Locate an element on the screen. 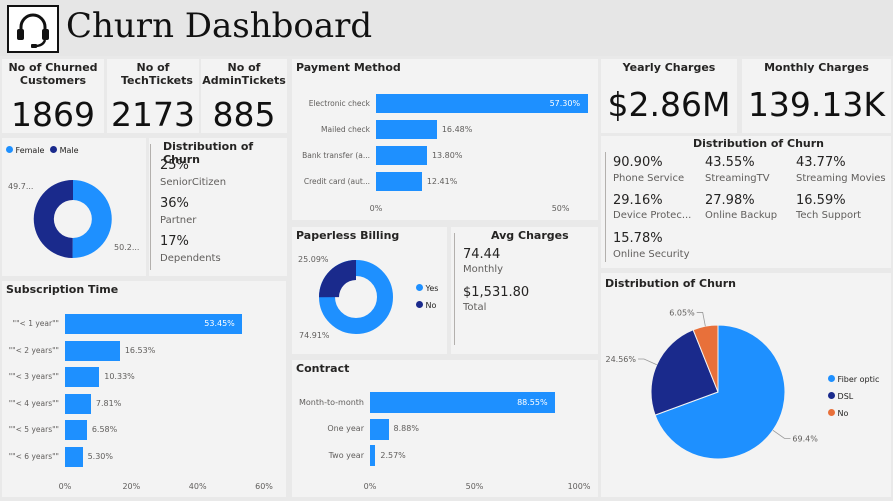 Image resolution: width=893 pixels, height=501 pixels. bar-value-label: 5.30% is located at coordinates (100, 456).